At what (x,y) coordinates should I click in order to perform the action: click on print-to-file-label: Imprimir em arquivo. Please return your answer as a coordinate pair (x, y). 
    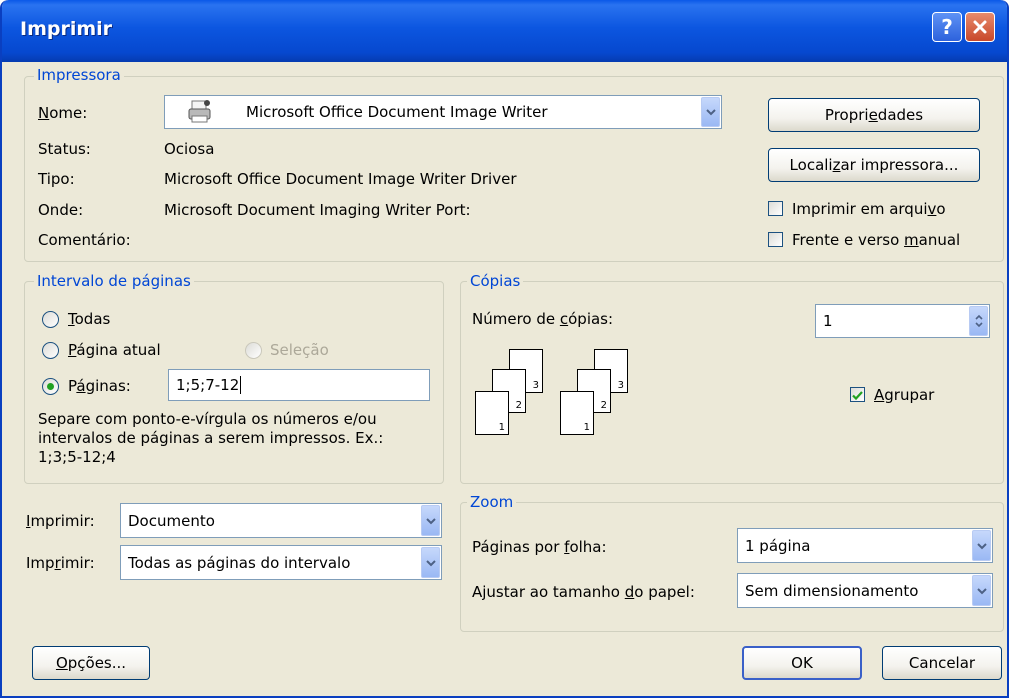
    Looking at the image, I should click on (869, 209).